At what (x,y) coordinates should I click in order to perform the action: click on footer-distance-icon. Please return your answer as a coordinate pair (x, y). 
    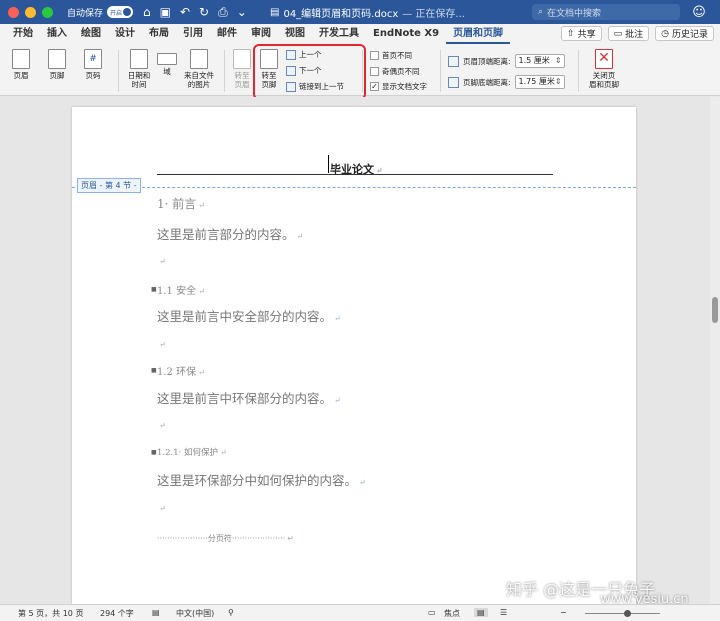
    Looking at the image, I should click on (453, 82).